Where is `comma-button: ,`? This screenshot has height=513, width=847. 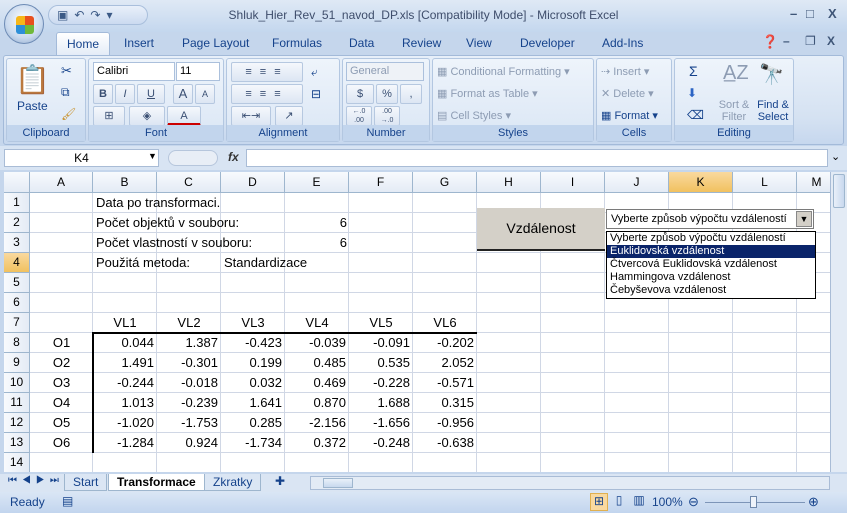 comma-button: , is located at coordinates (411, 94).